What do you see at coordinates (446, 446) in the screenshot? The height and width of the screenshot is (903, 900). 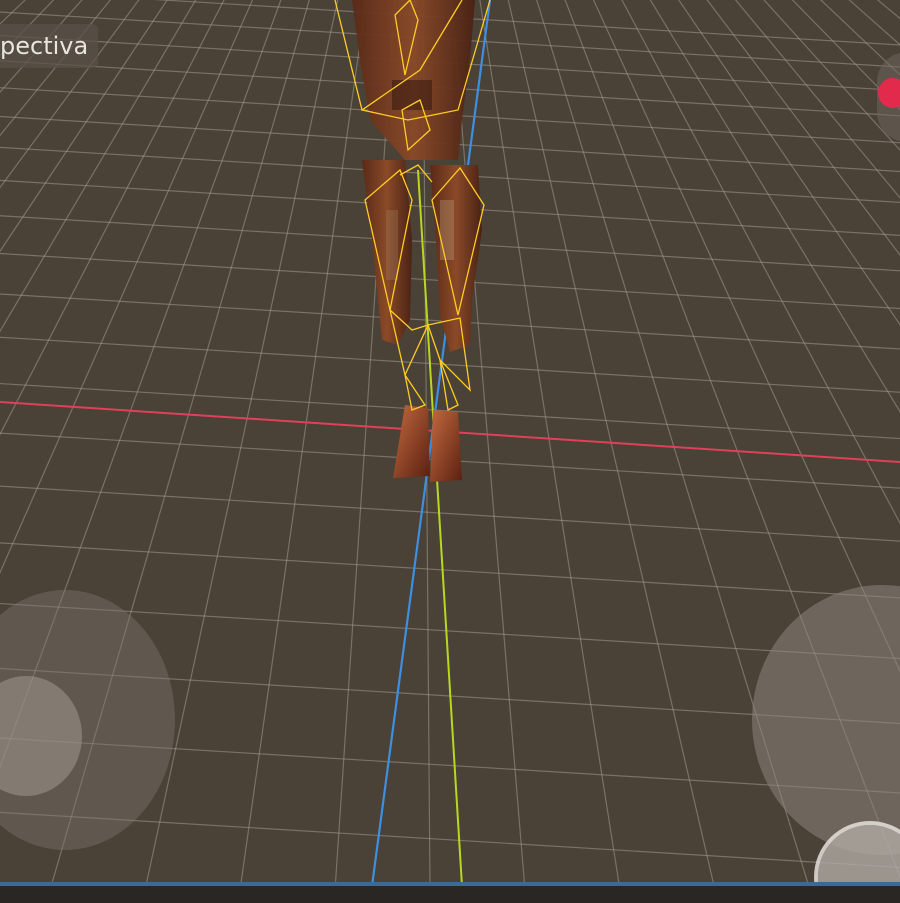 I see `character-right-foot` at bounding box center [446, 446].